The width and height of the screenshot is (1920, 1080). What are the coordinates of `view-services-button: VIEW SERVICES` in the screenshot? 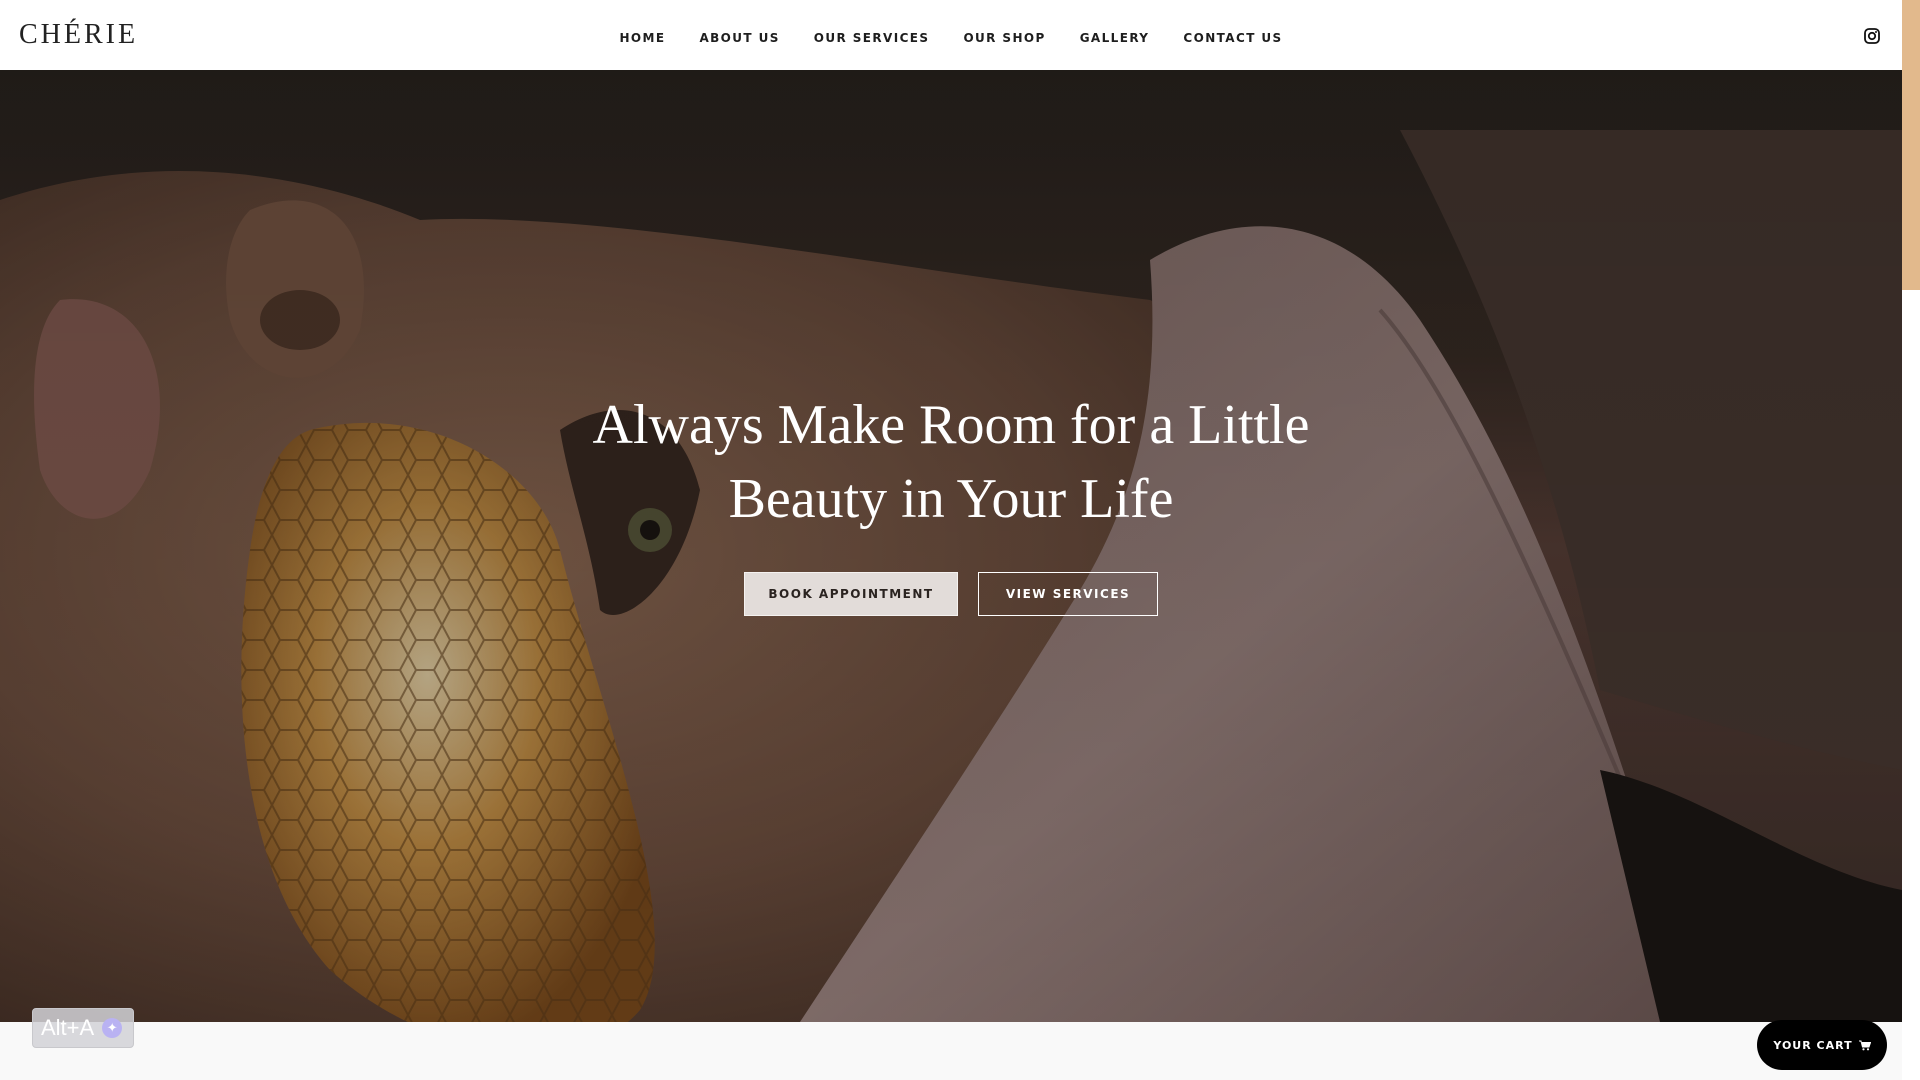 It's located at (1068, 594).